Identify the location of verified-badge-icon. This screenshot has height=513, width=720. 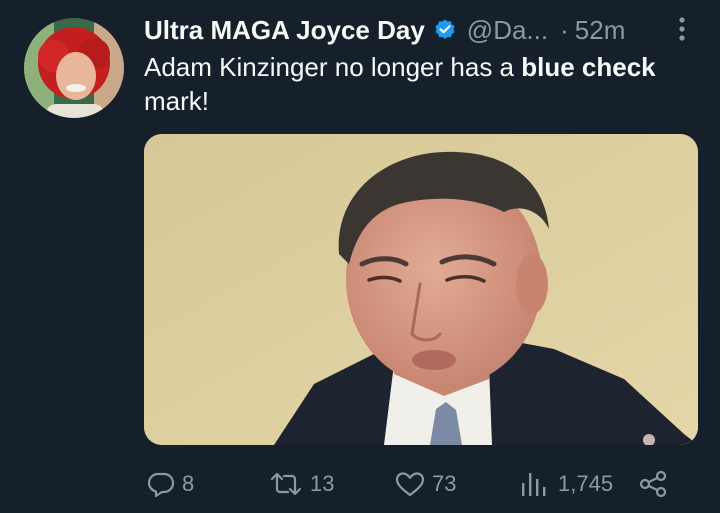
(445, 30).